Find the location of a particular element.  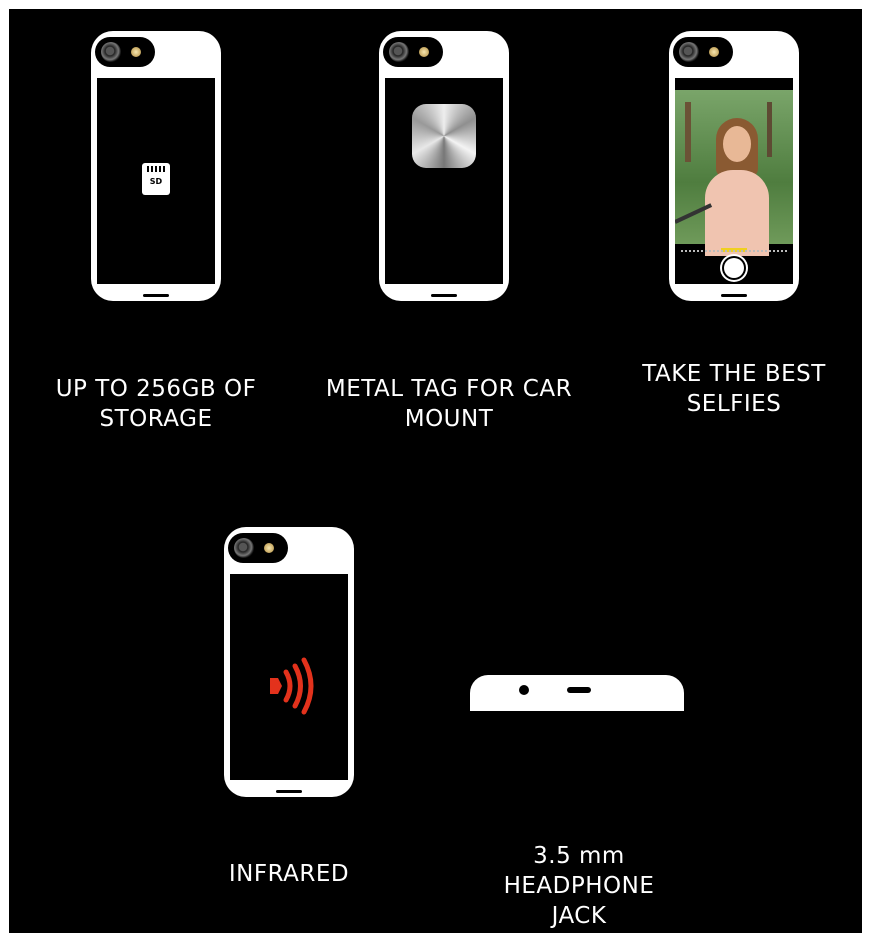

phone-case-selfie is located at coordinates (734, 166).